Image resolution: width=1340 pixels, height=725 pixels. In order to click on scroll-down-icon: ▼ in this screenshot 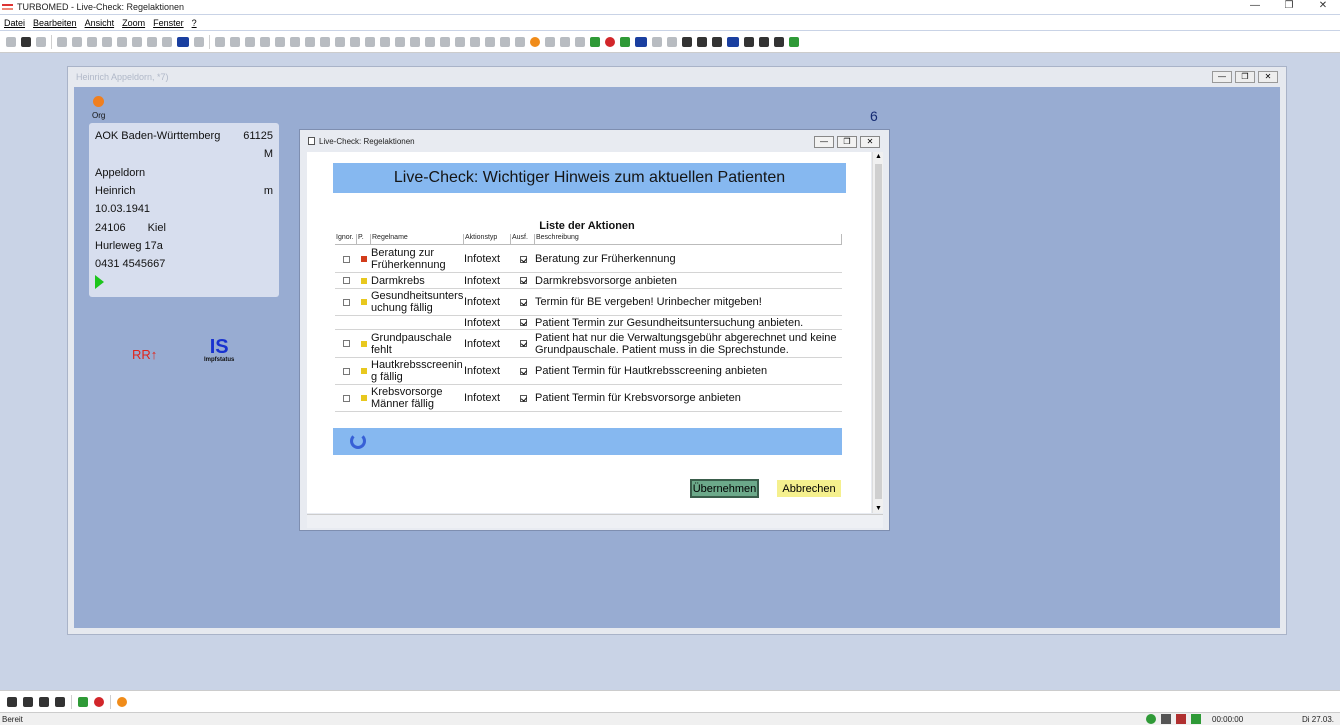, I will do `click(878, 508)`.